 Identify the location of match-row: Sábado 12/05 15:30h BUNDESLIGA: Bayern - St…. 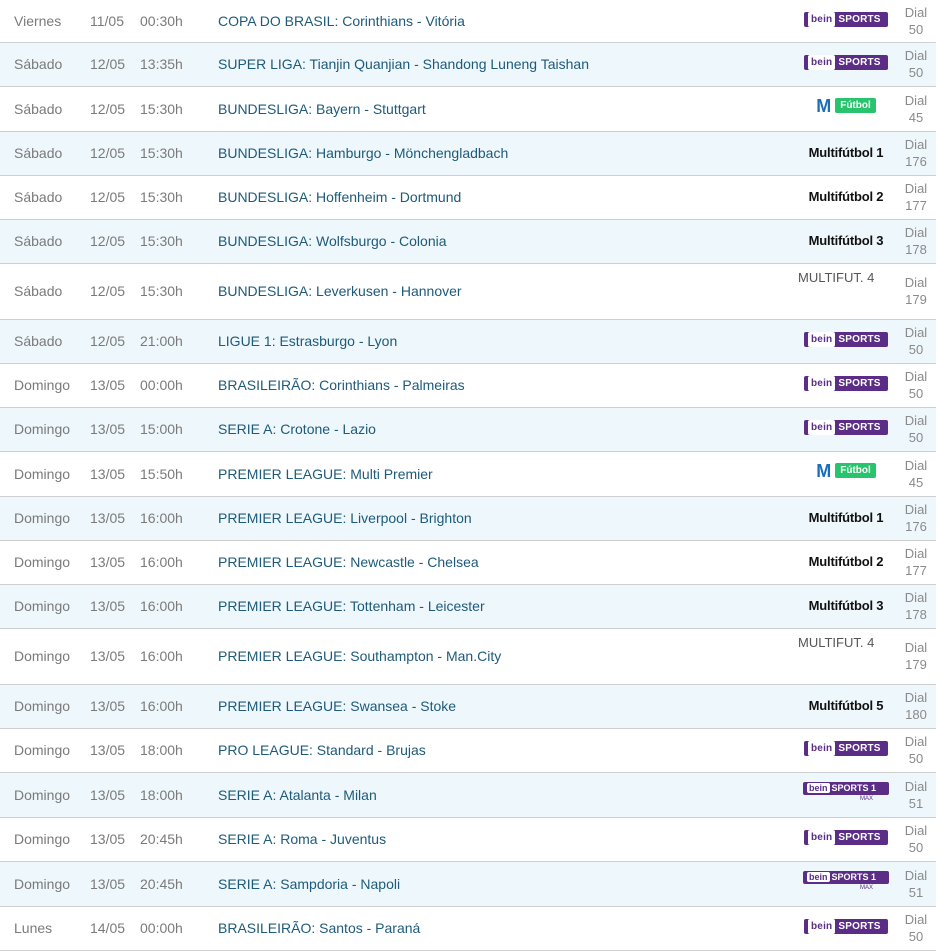
(468, 108).